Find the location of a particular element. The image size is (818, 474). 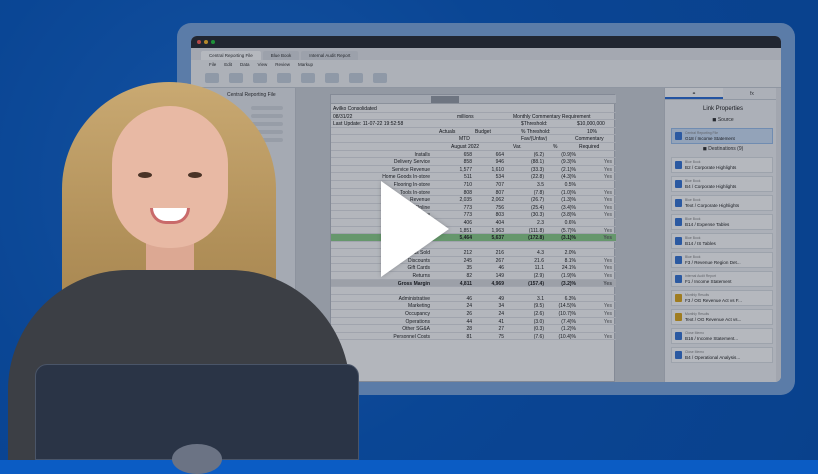

laptop-logo is located at coordinates (197, 459).